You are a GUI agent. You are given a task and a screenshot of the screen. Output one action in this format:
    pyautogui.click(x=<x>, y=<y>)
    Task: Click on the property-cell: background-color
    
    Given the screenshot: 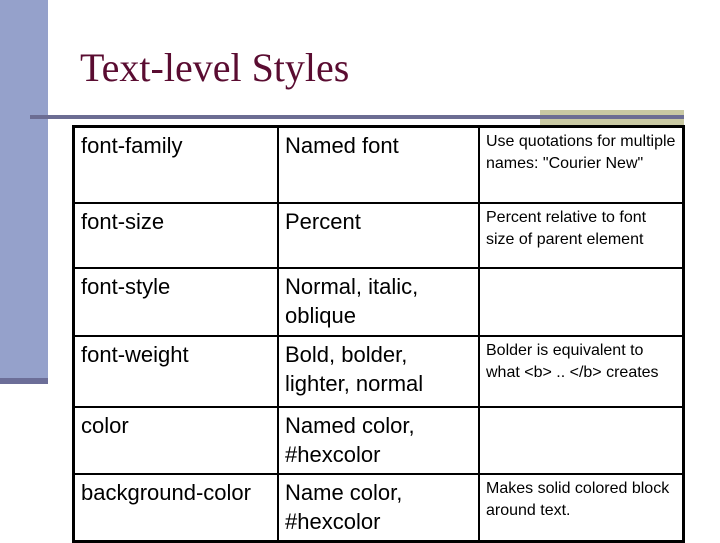 What is the action you would take?
    pyautogui.click(x=175, y=508)
    